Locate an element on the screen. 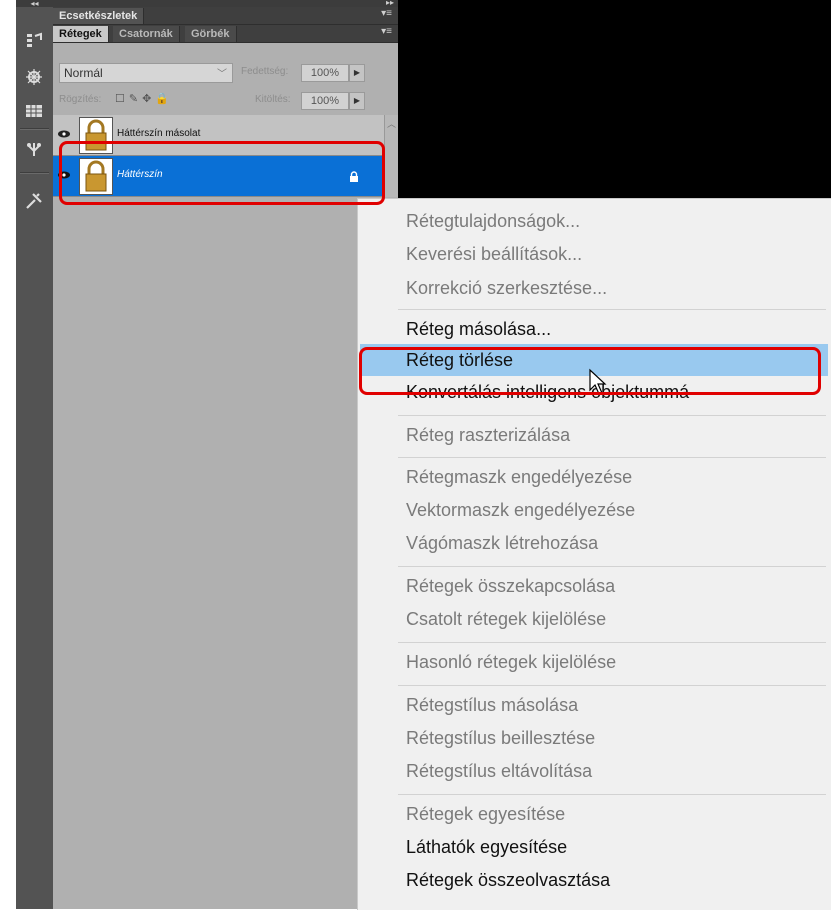  fill-label: Kitöltés: is located at coordinates (273, 99).